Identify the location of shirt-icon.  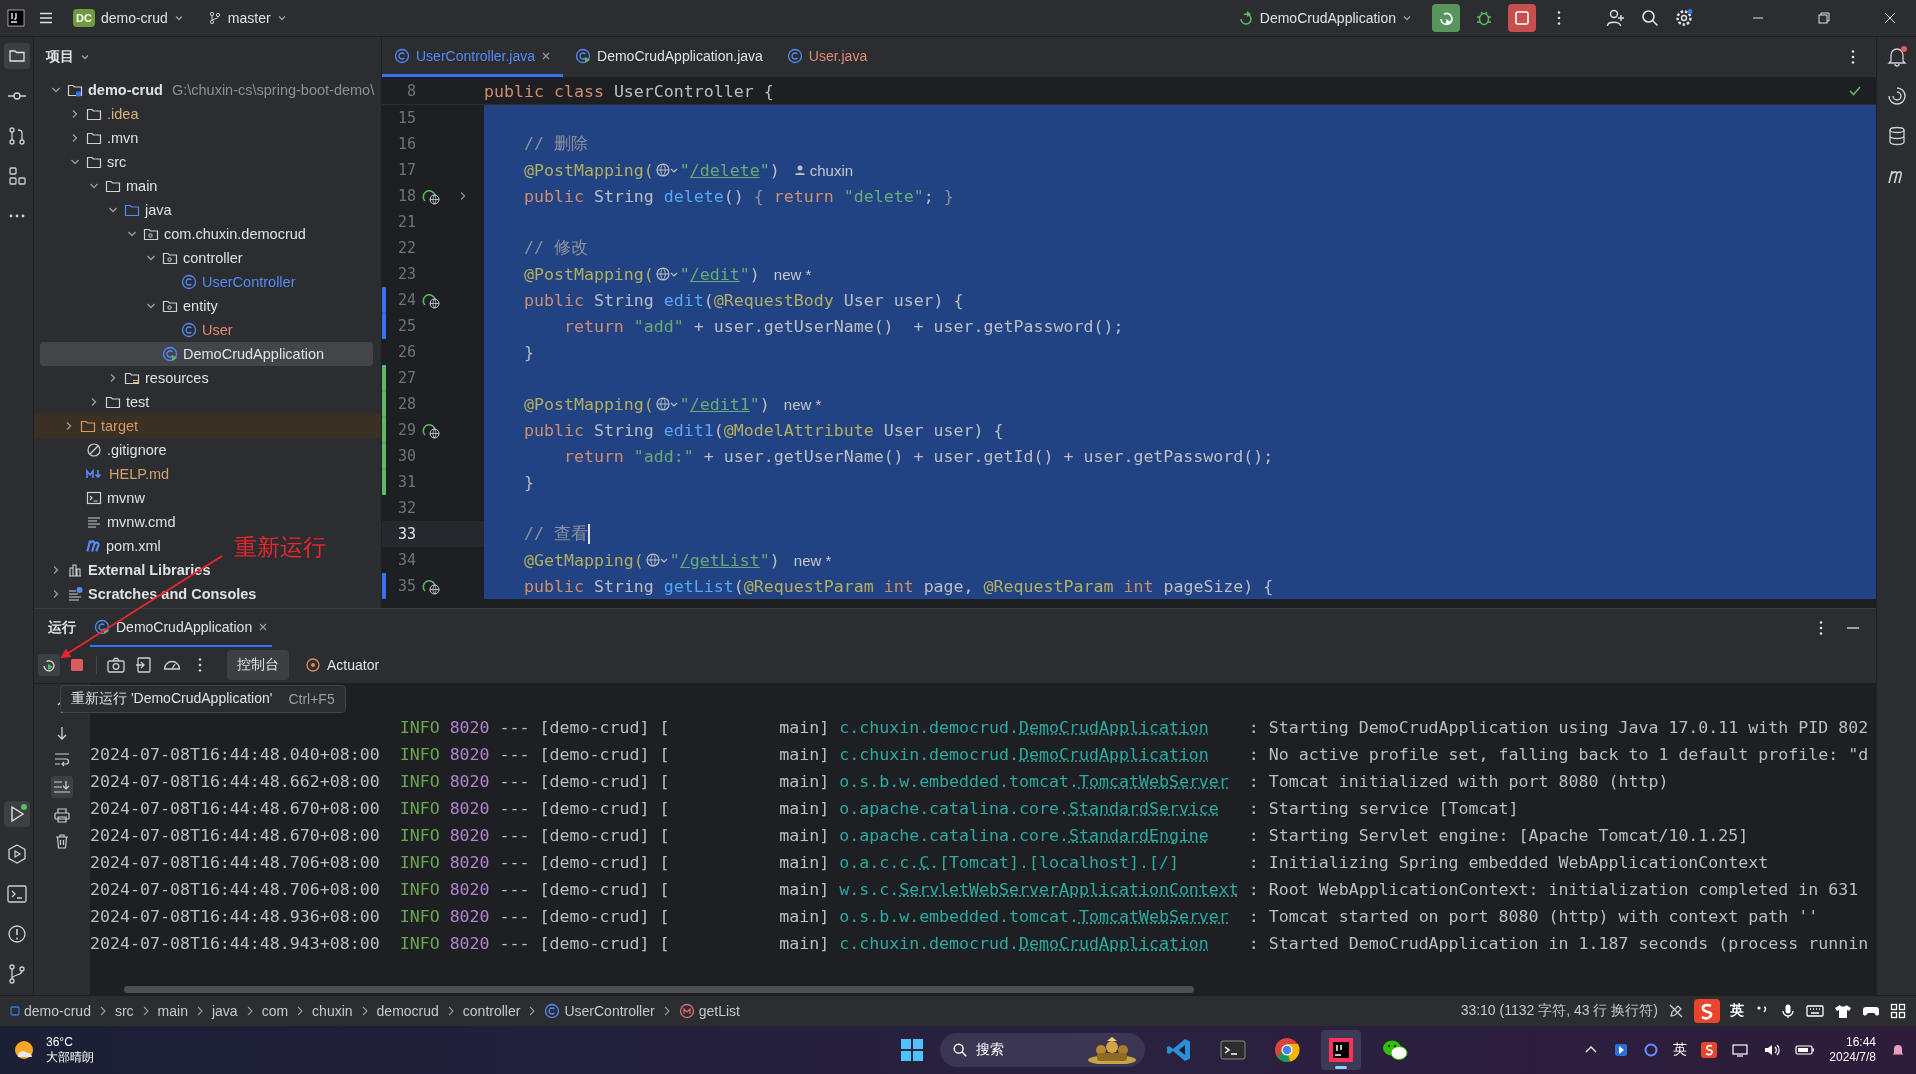
(1843, 1011).